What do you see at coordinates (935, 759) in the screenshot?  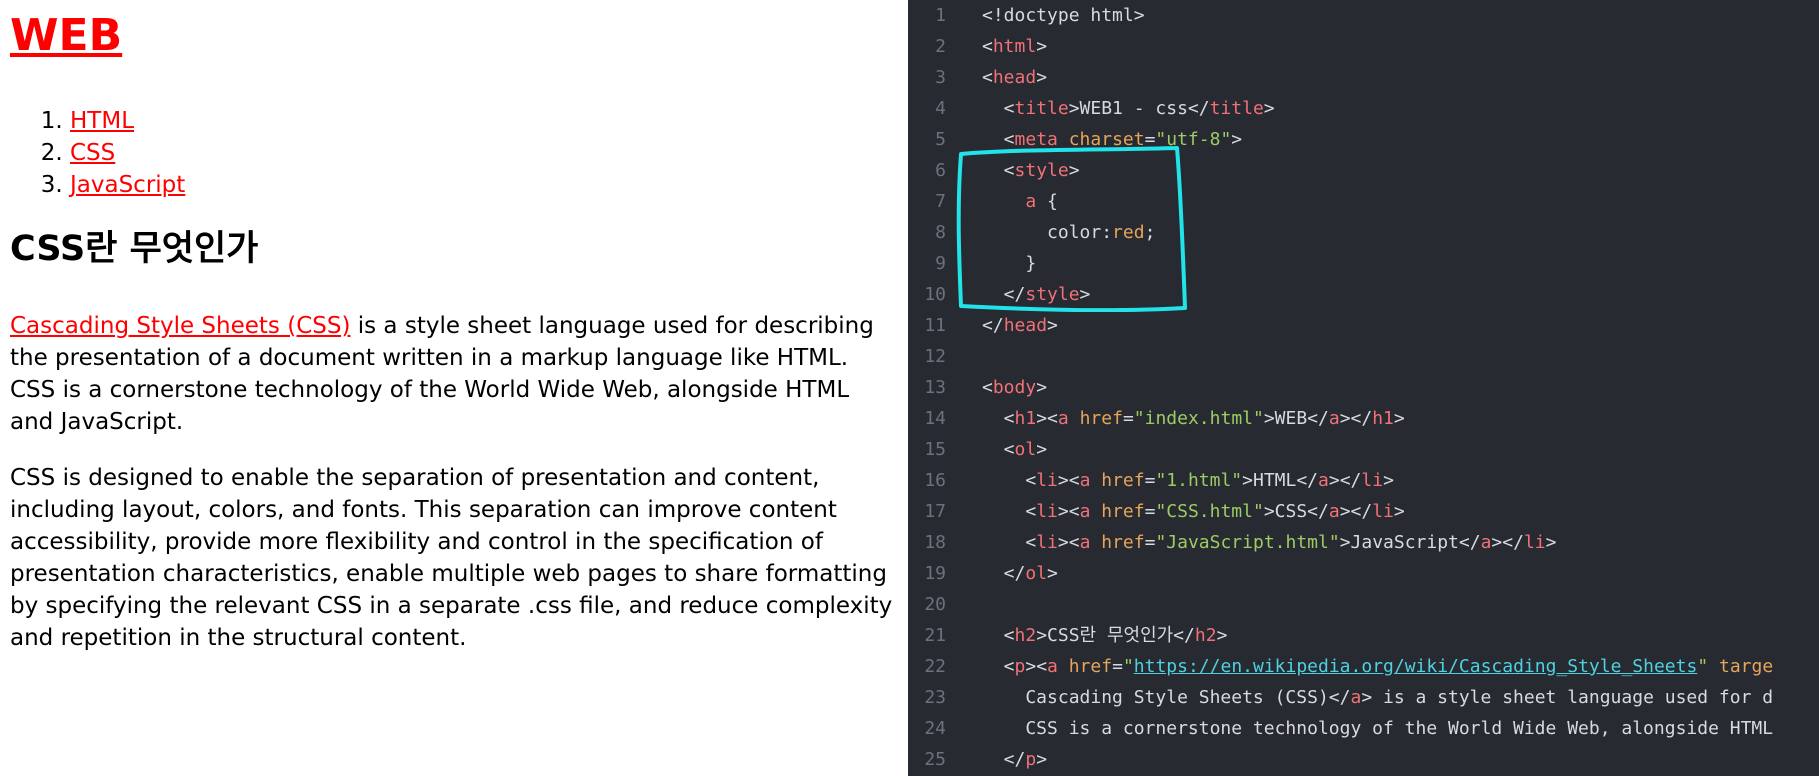 I see `line-number: 25` at bounding box center [935, 759].